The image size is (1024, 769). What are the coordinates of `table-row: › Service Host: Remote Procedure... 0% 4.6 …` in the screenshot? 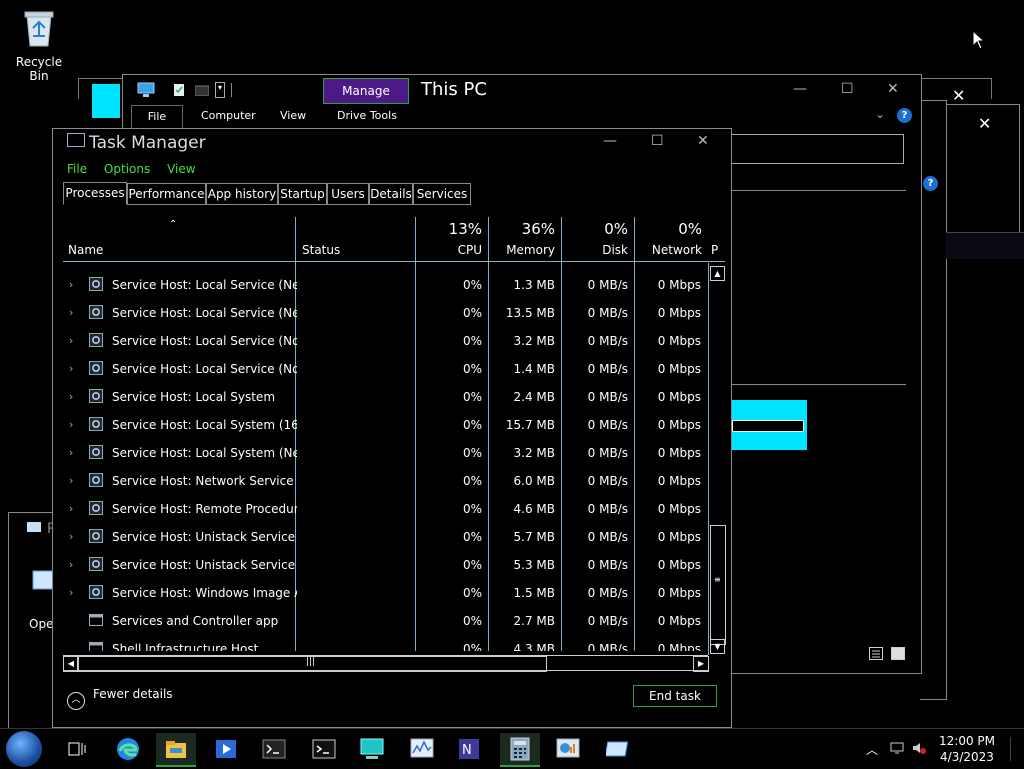 It's located at (385, 509).